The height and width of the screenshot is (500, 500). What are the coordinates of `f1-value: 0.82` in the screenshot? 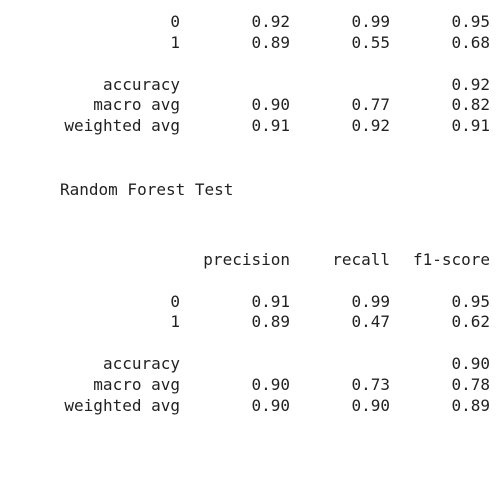 It's located at (470, 104).